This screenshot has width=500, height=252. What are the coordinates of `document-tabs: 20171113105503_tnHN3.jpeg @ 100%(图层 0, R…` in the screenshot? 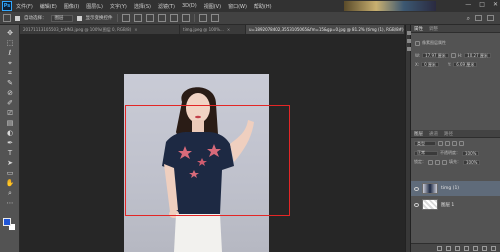 It's located at (212, 29).